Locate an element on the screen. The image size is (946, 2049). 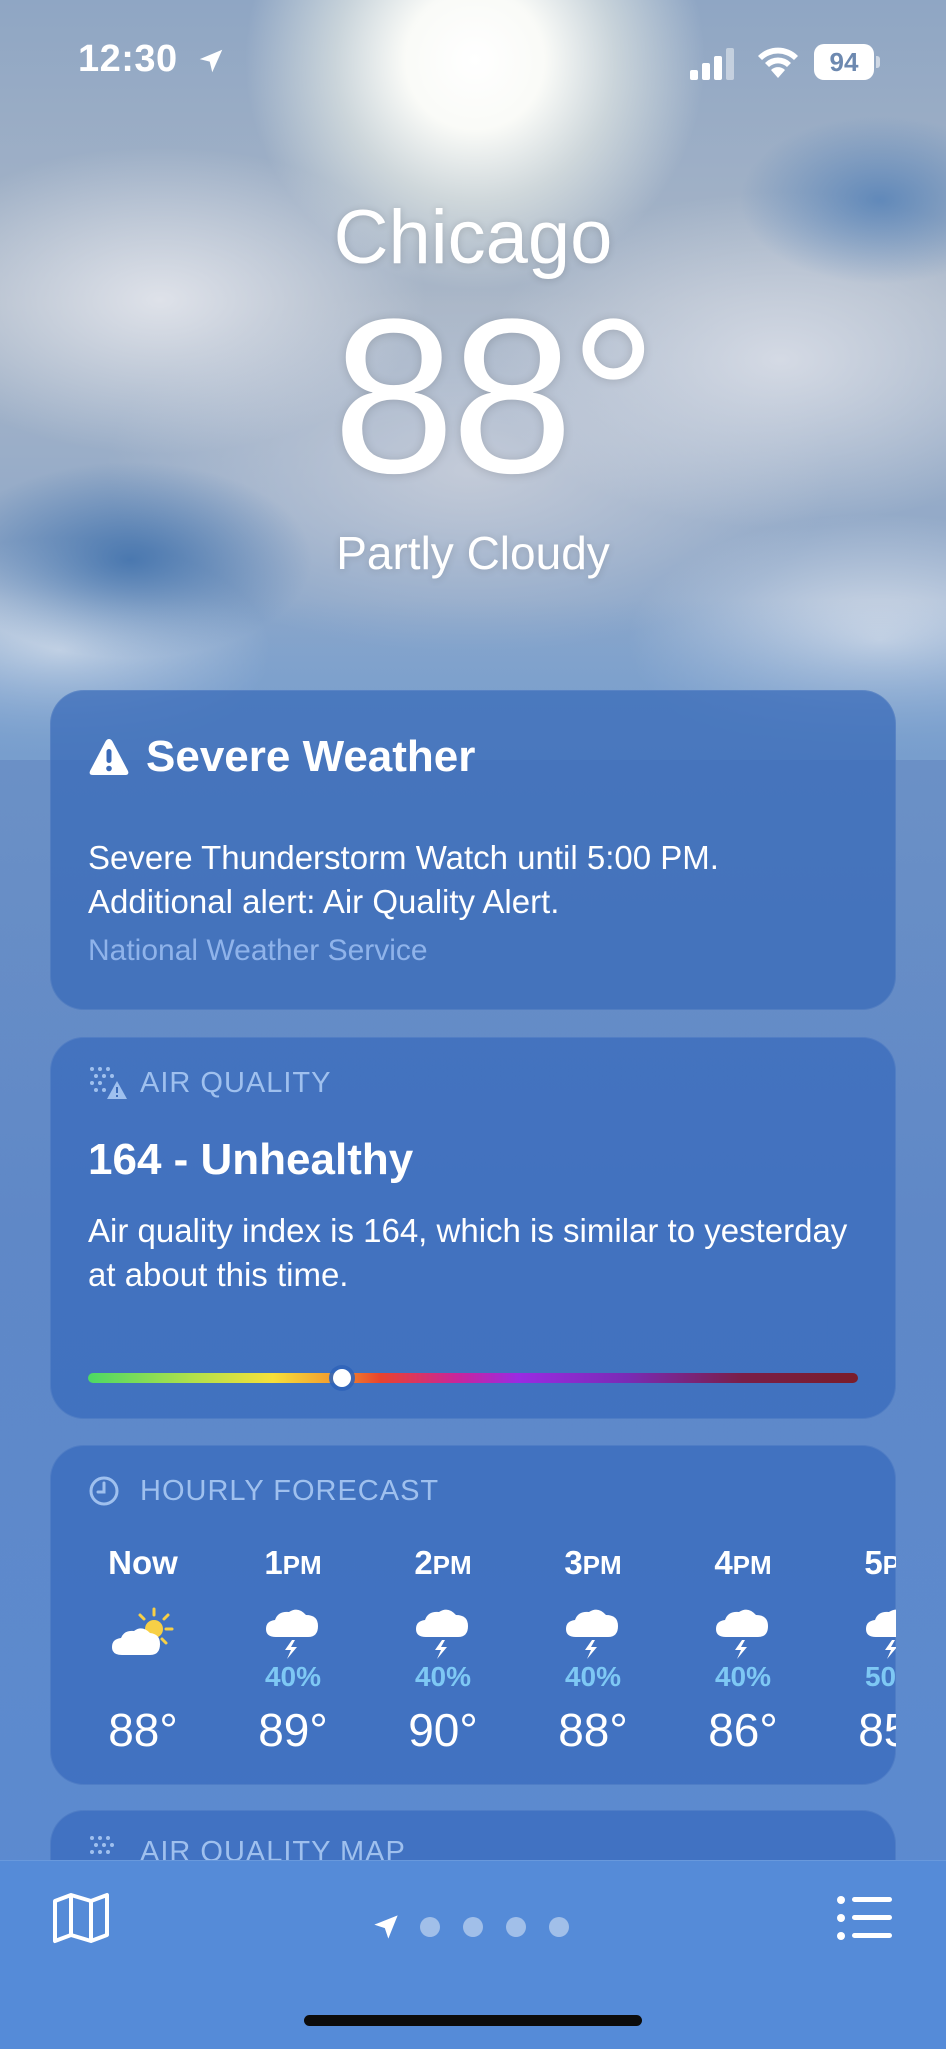
page-indicator is located at coordinates (482, 1927).